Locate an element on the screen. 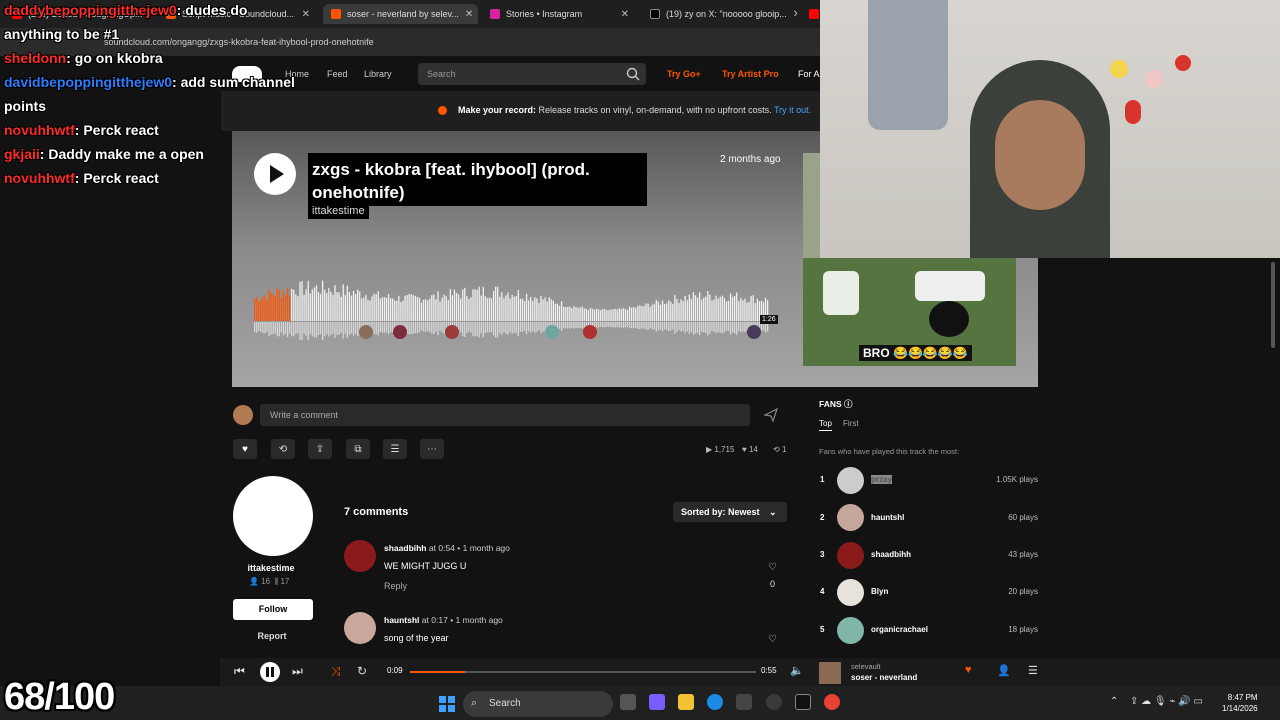 This screenshot has width=1280, height=720. windows-start-icon is located at coordinates (447, 704).